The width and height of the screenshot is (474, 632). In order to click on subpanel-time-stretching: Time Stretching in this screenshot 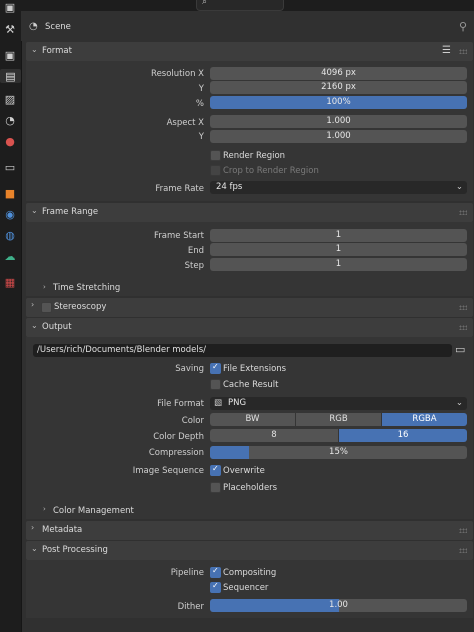, I will do `click(86, 288)`.